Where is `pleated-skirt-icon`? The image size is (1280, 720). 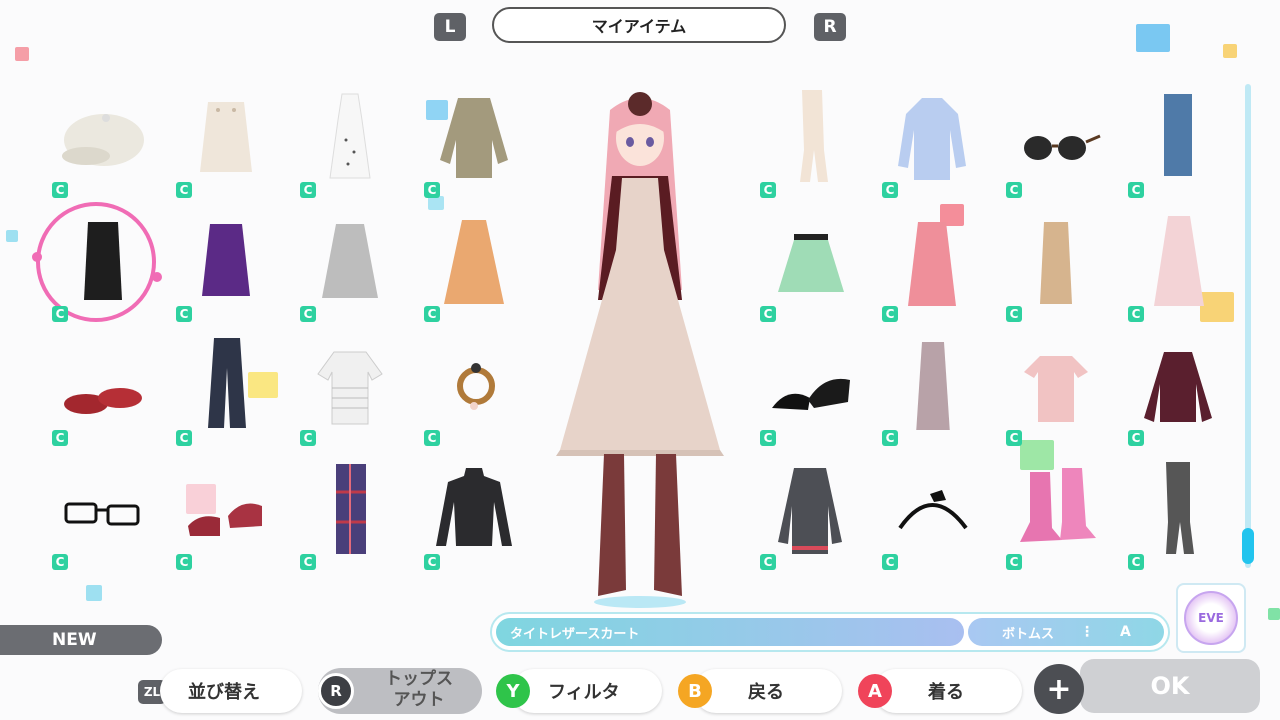
pleated-skirt-icon is located at coordinates (1179, 261).